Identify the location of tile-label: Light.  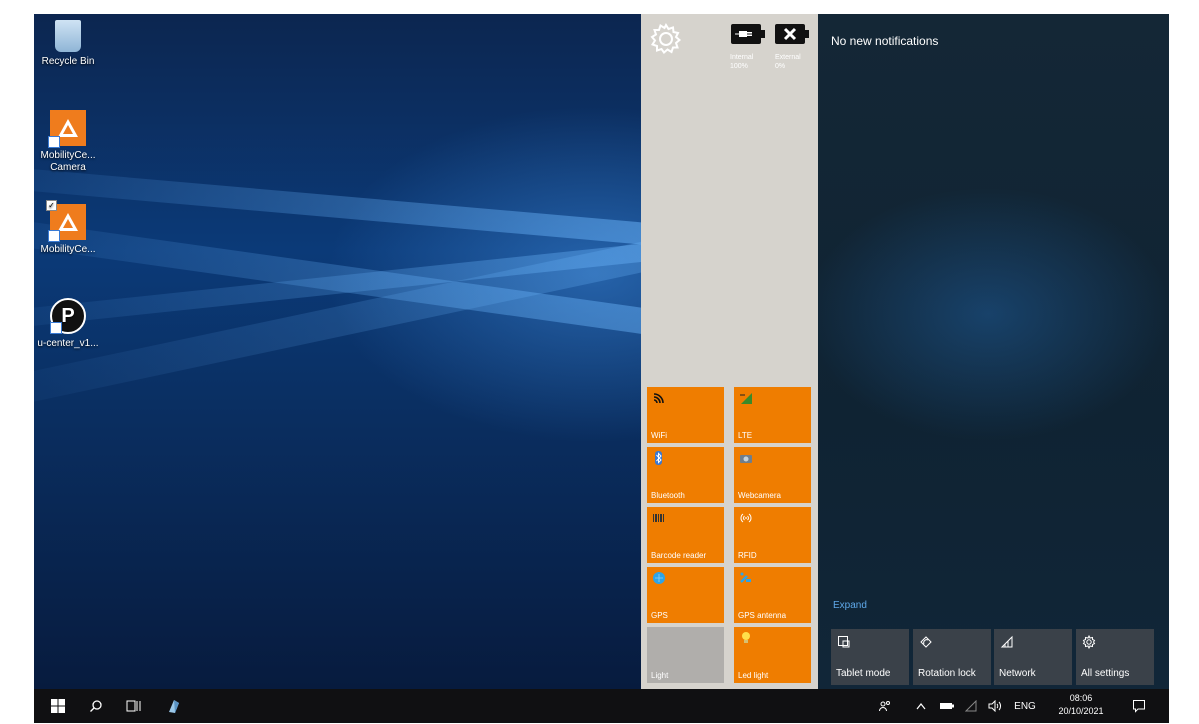
(660, 675).